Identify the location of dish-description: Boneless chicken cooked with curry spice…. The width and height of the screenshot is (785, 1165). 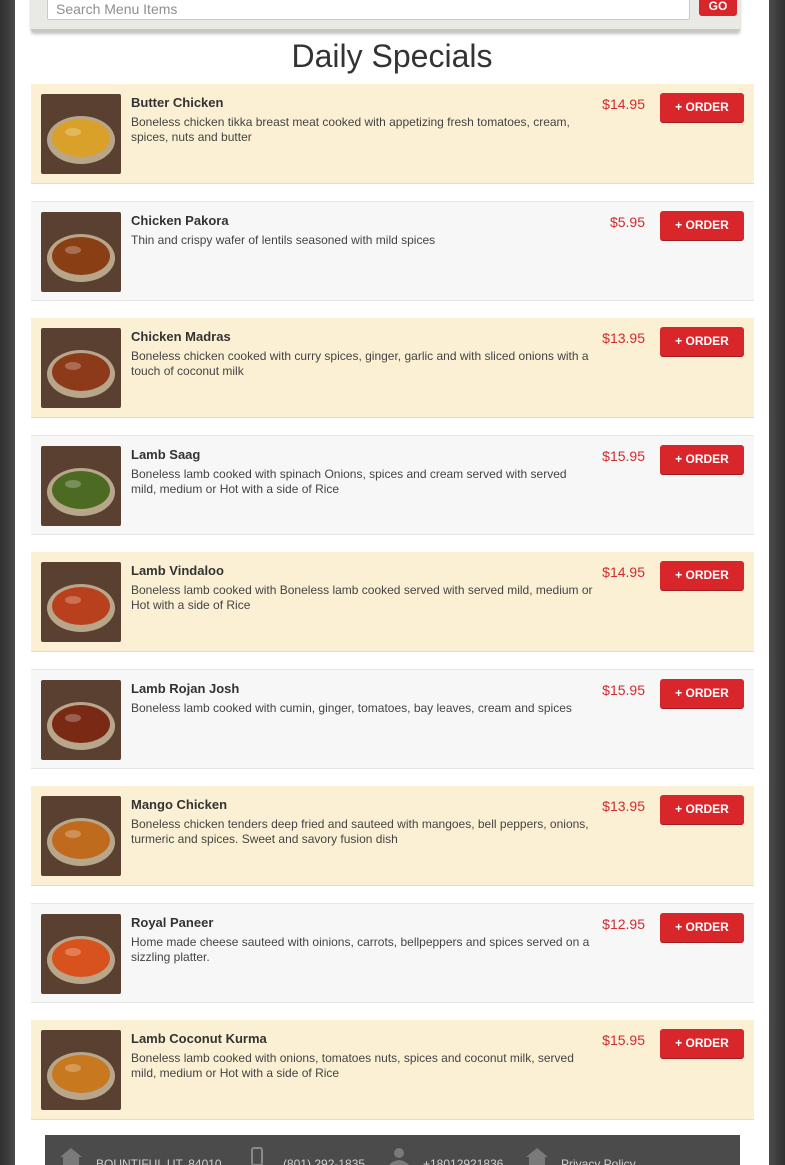
(360, 363).